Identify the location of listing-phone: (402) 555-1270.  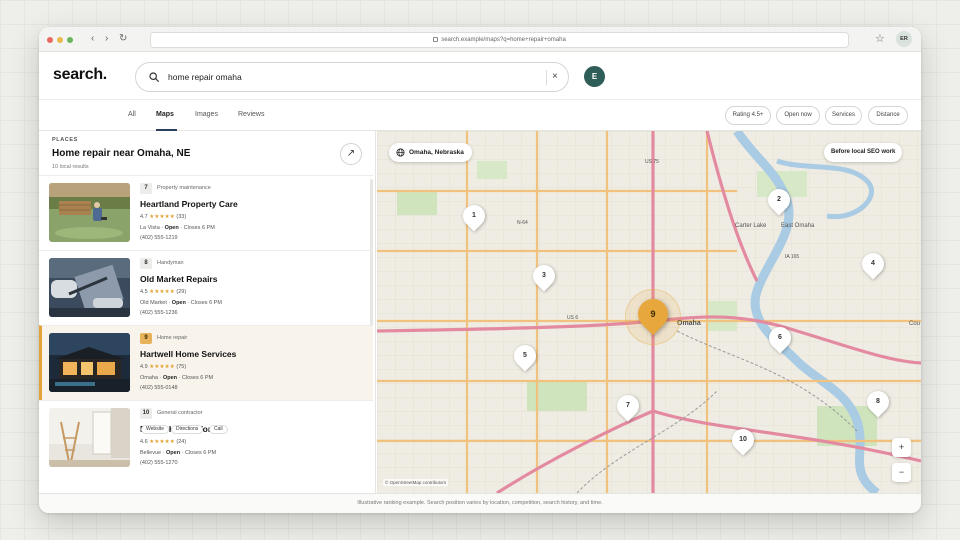
(159, 463).